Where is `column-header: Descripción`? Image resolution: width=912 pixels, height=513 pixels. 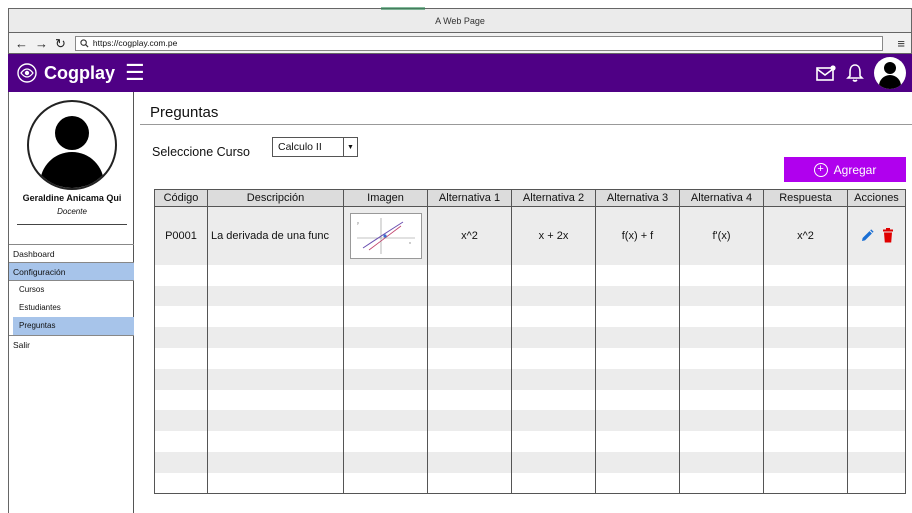
column-header: Descripción is located at coordinates (275, 198).